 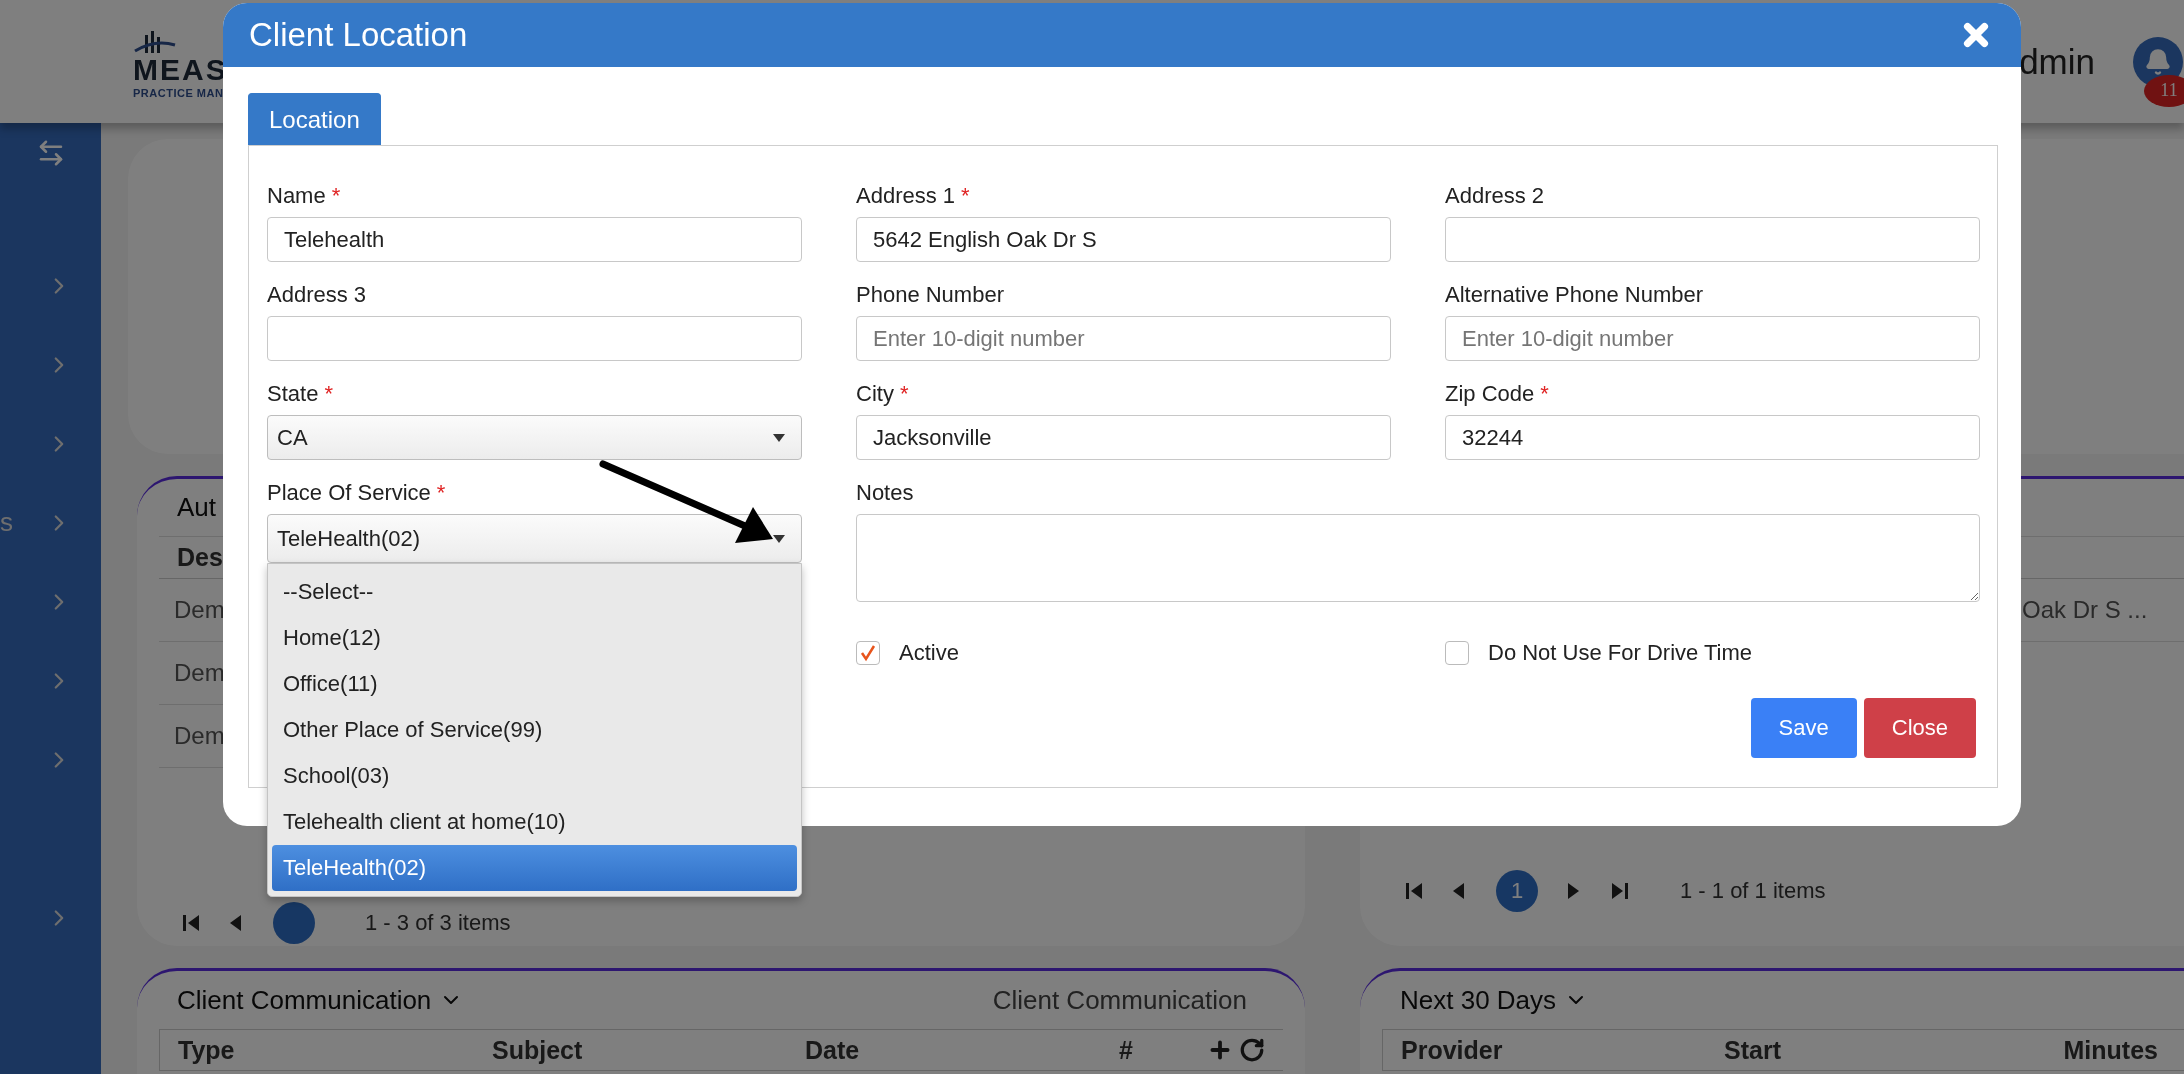 What do you see at coordinates (537, 1050) in the screenshot?
I see `column-header: Subject` at bounding box center [537, 1050].